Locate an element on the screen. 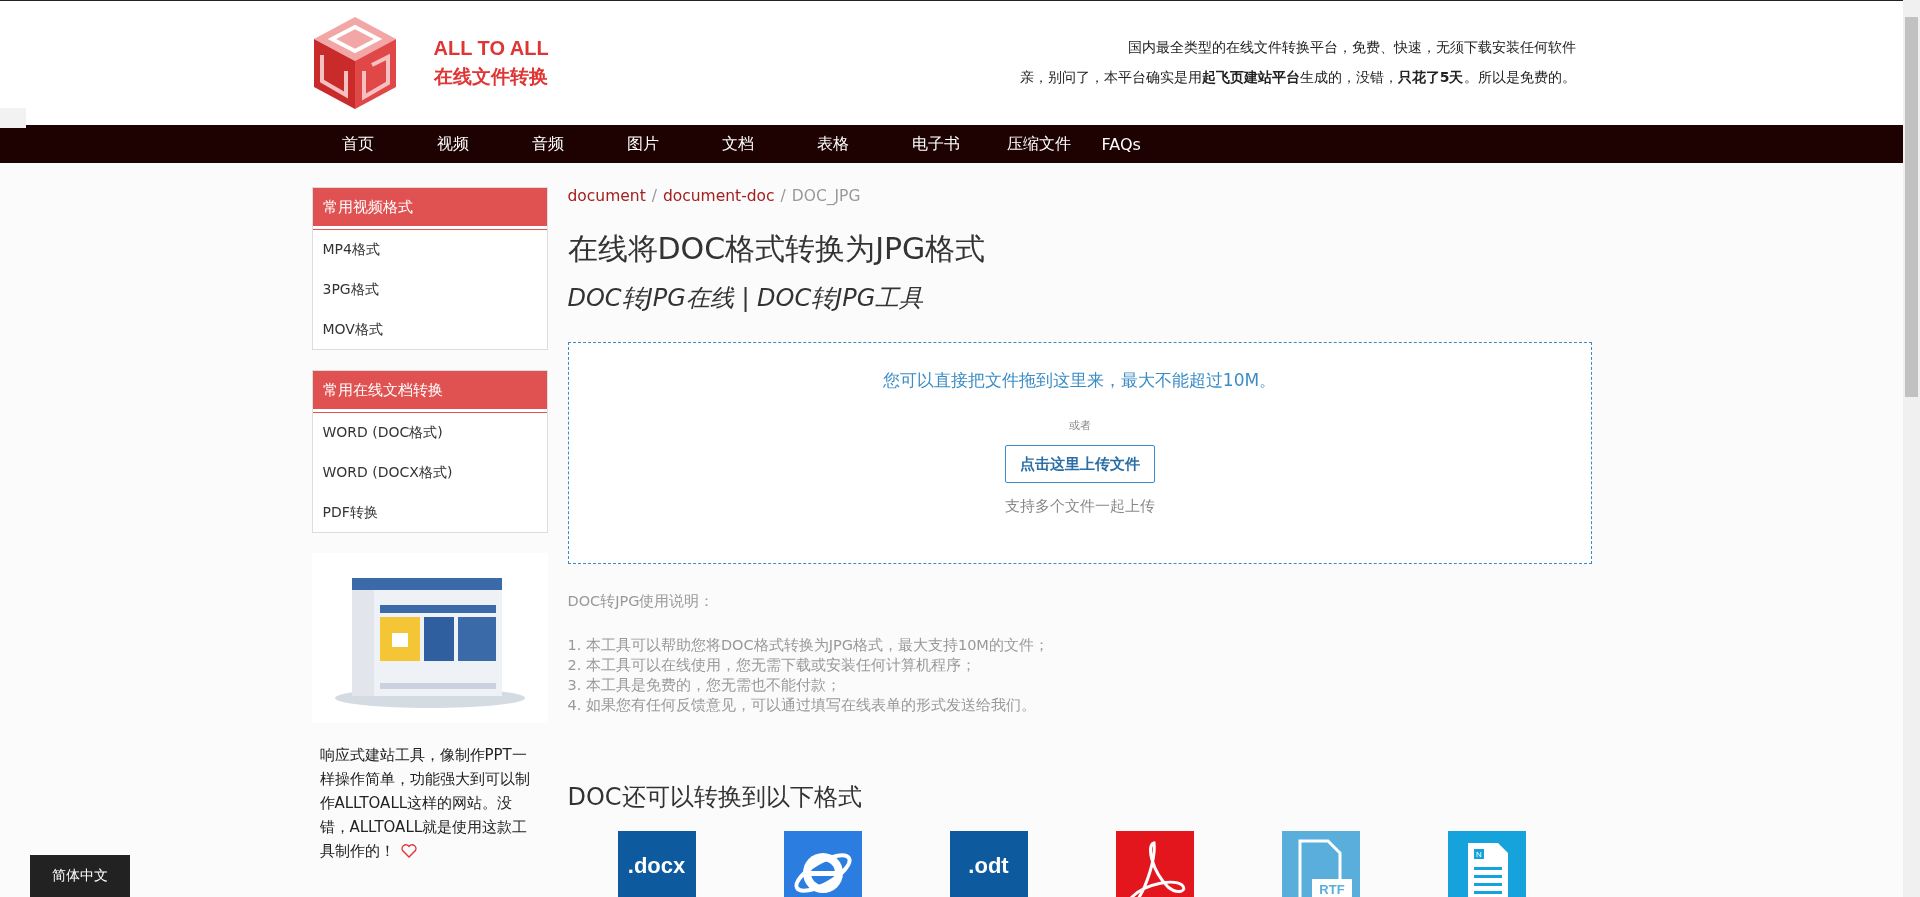 The height and width of the screenshot is (897, 1920). browser-e-icon is located at coordinates (822, 864).